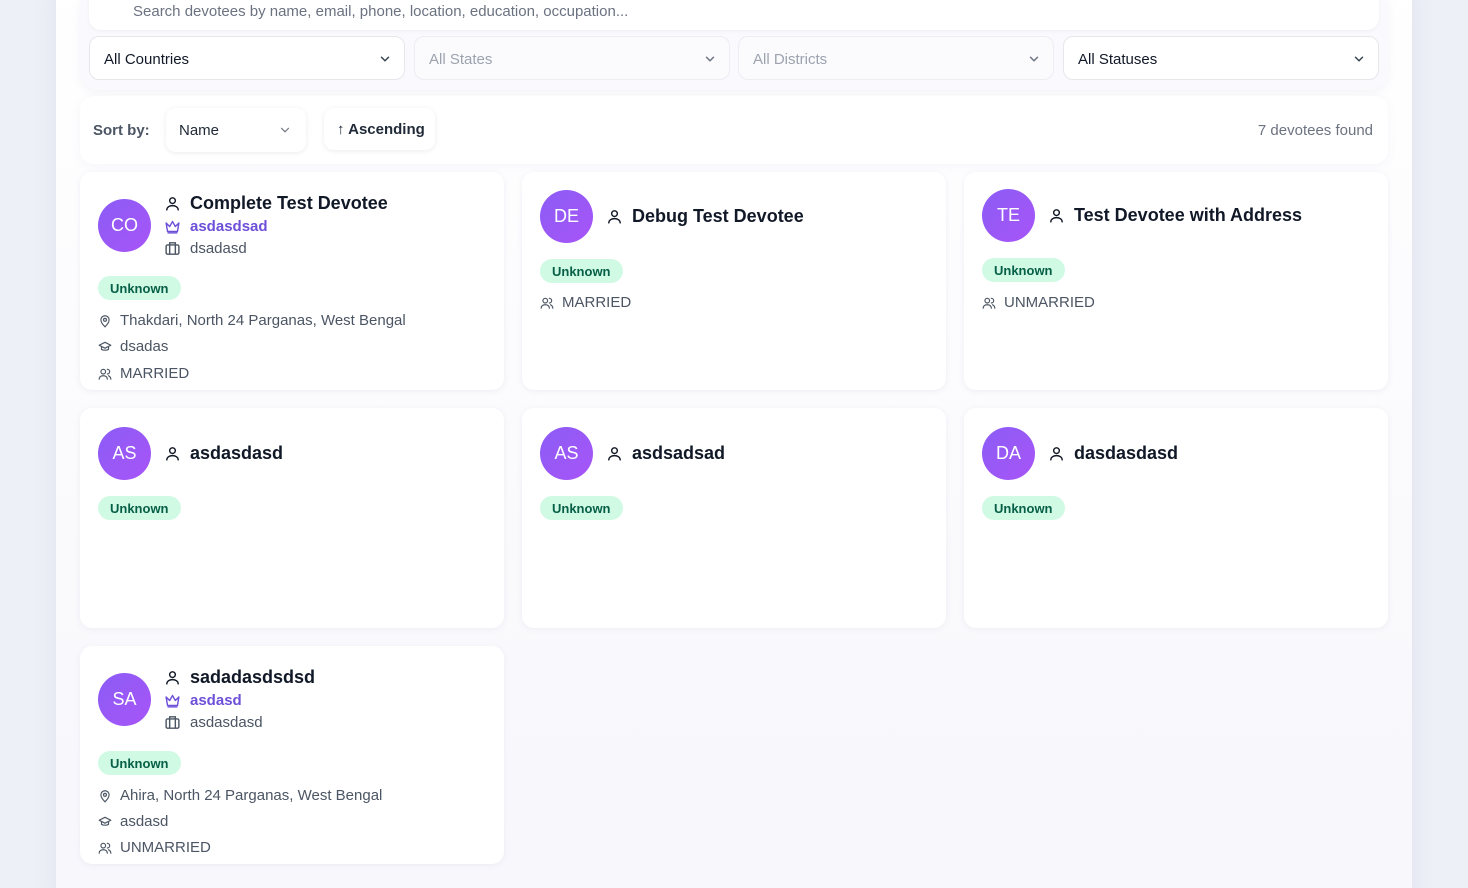 This screenshot has height=888, width=1468. Describe the element at coordinates (734, 281) in the screenshot. I see `devotee-card: DE Debug Test Devotee Unknown MARRIED` at that location.